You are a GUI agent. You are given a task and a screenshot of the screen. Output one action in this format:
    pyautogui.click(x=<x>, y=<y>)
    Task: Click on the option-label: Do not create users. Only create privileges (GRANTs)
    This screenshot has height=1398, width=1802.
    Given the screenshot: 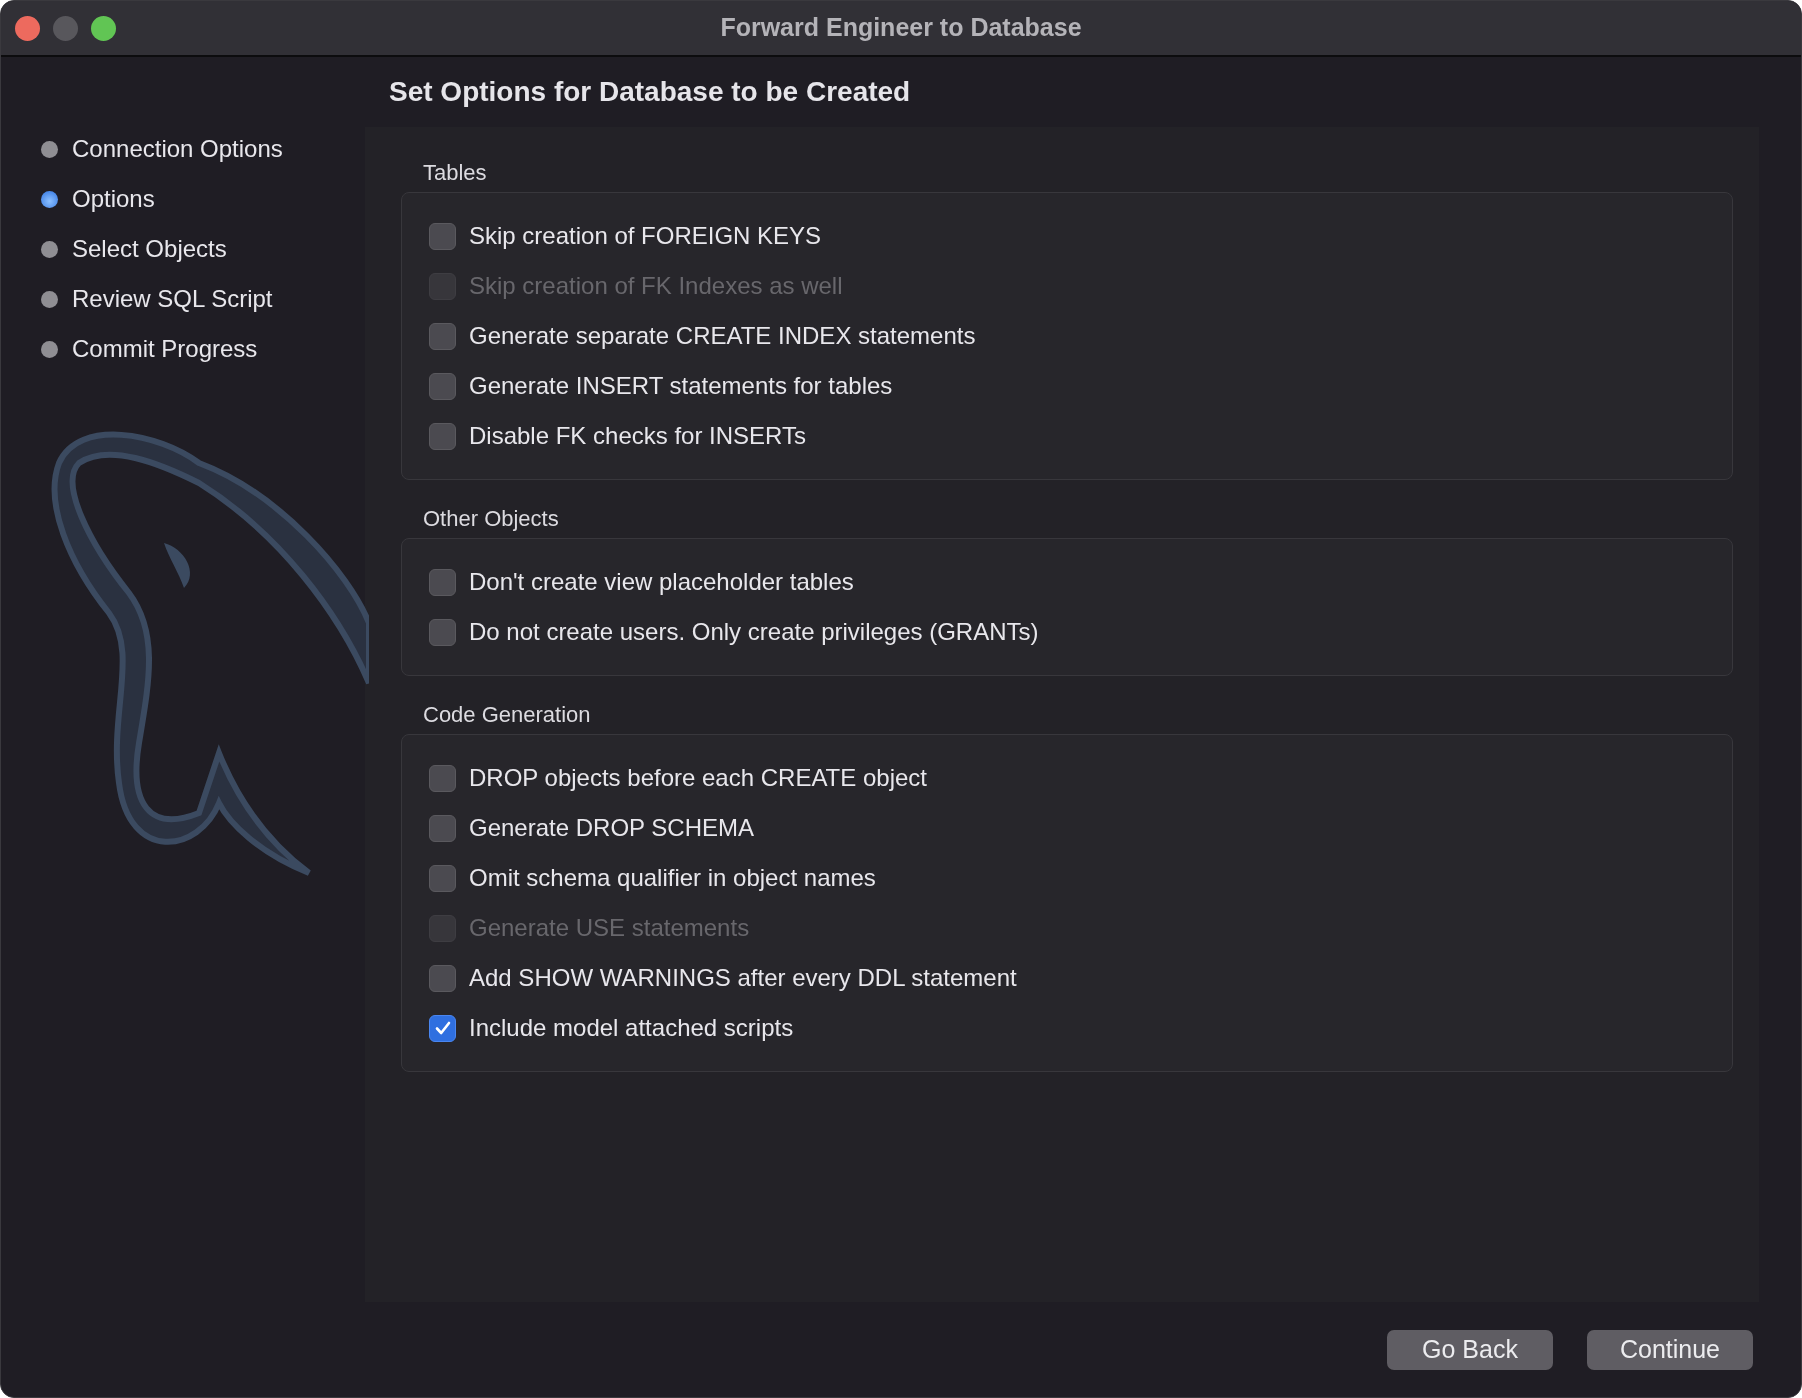 What is the action you would take?
    pyautogui.click(x=754, y=632)
    